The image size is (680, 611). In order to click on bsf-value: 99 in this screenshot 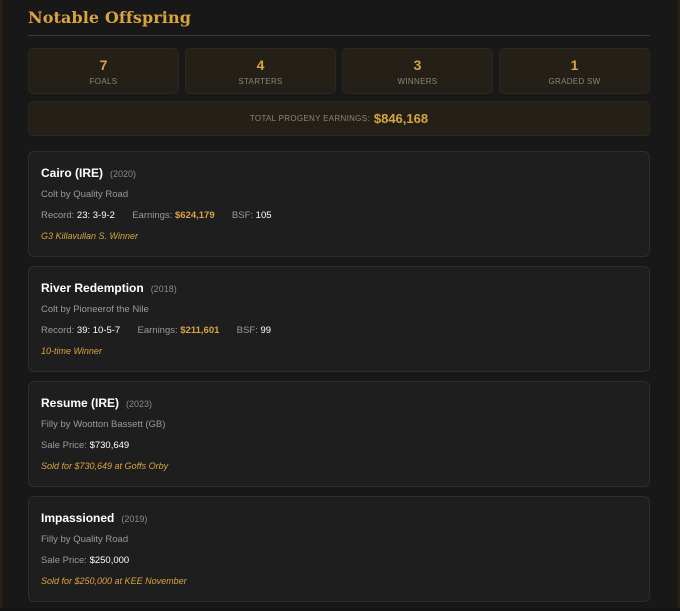, I will do `click(266, 330)`.